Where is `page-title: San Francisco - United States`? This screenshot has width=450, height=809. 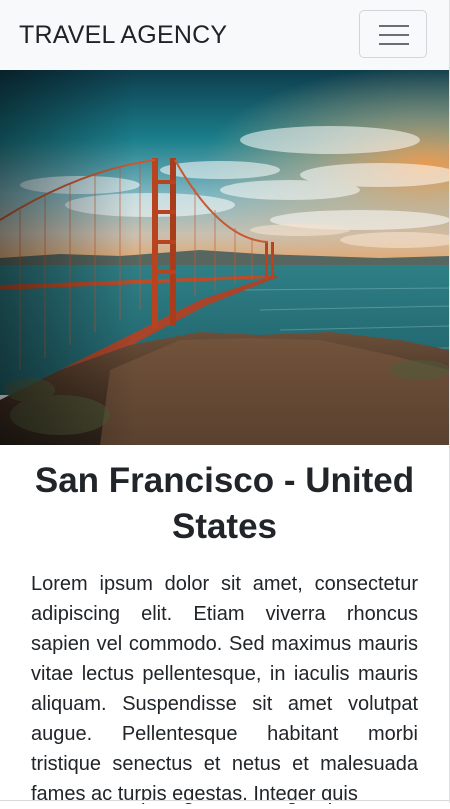 page-title: San Francisco - United States is located at coordinates (224, 503).